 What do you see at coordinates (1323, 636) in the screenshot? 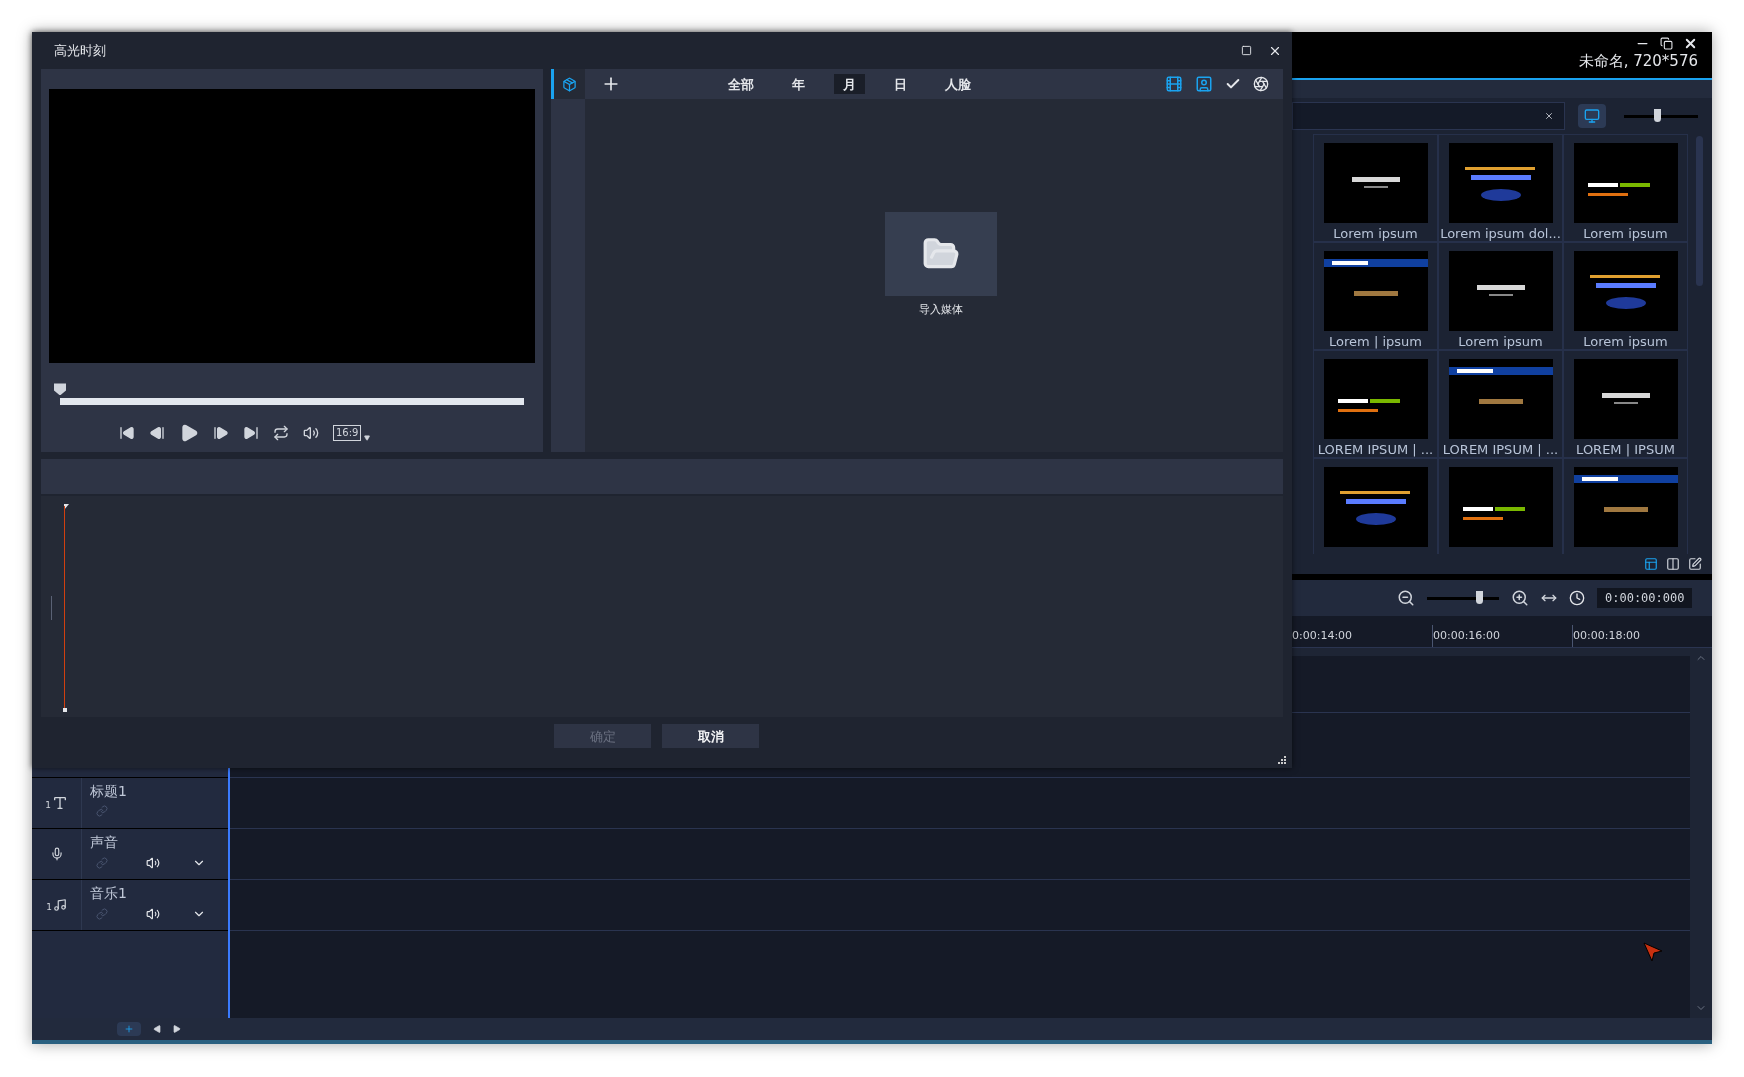
I see `ruler-label: 0:00:14:00` at bounding box center [1323, 636].